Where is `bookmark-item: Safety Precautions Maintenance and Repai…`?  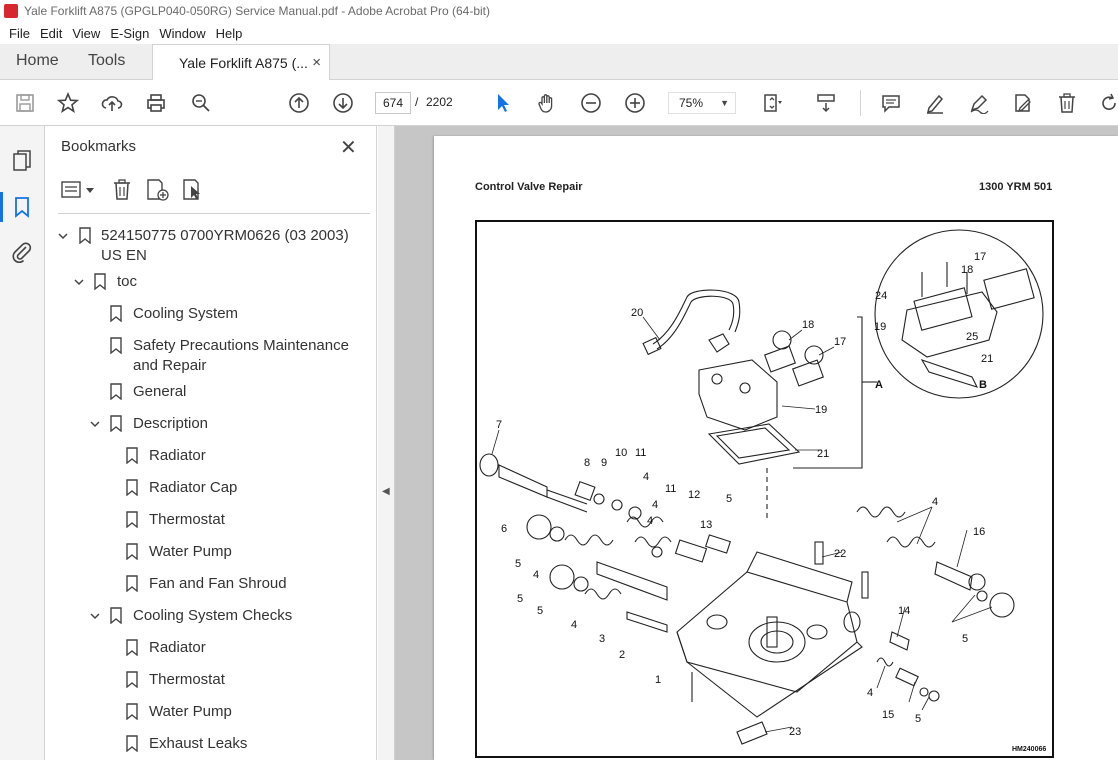
bookmark-item: Safety Precautions Maintenance and Repai… is located at coordinates (201, 356).